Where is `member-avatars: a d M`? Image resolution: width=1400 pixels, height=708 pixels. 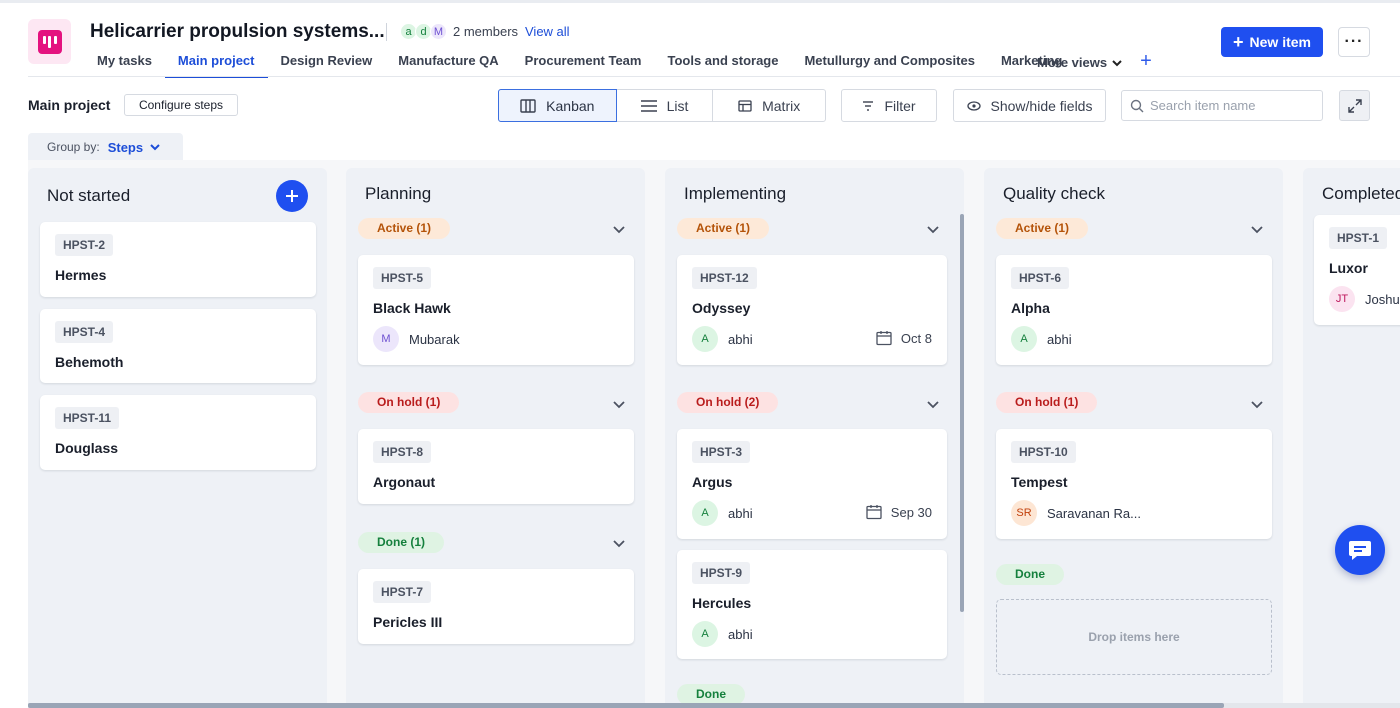
member-avatars: a d M is located at coordinates (423, 31).